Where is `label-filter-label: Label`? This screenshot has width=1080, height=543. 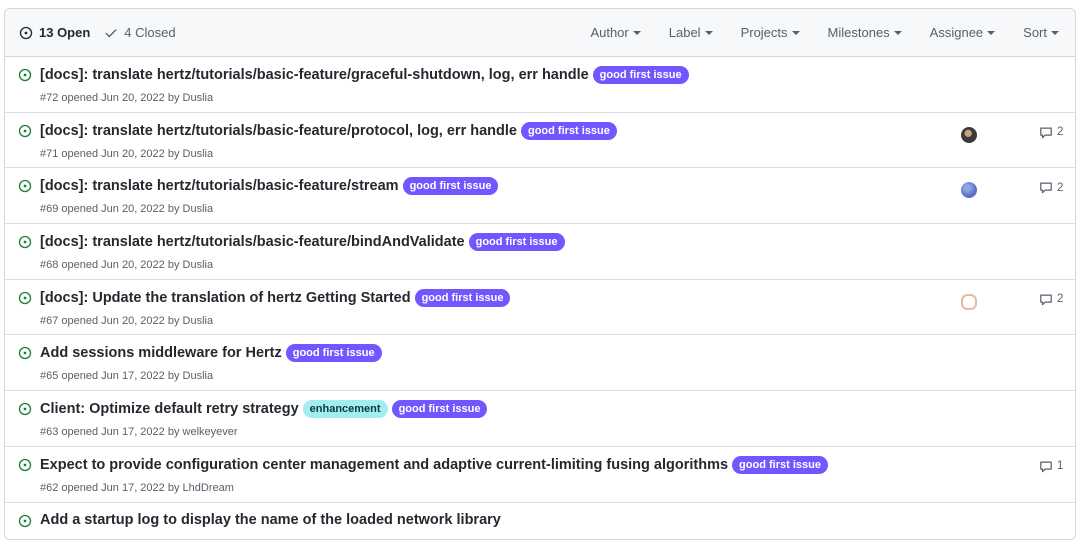
label-filter-label: Label is located at coordinates (684, 32).